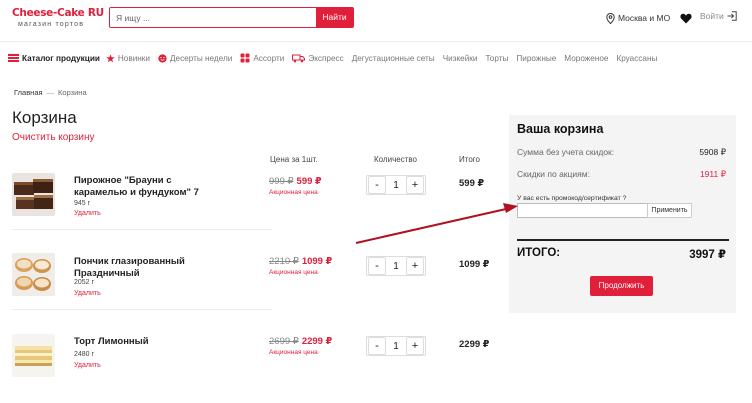 This screenshot has width=752, height=403. I want to click on favorites-button, so click(686, 20).